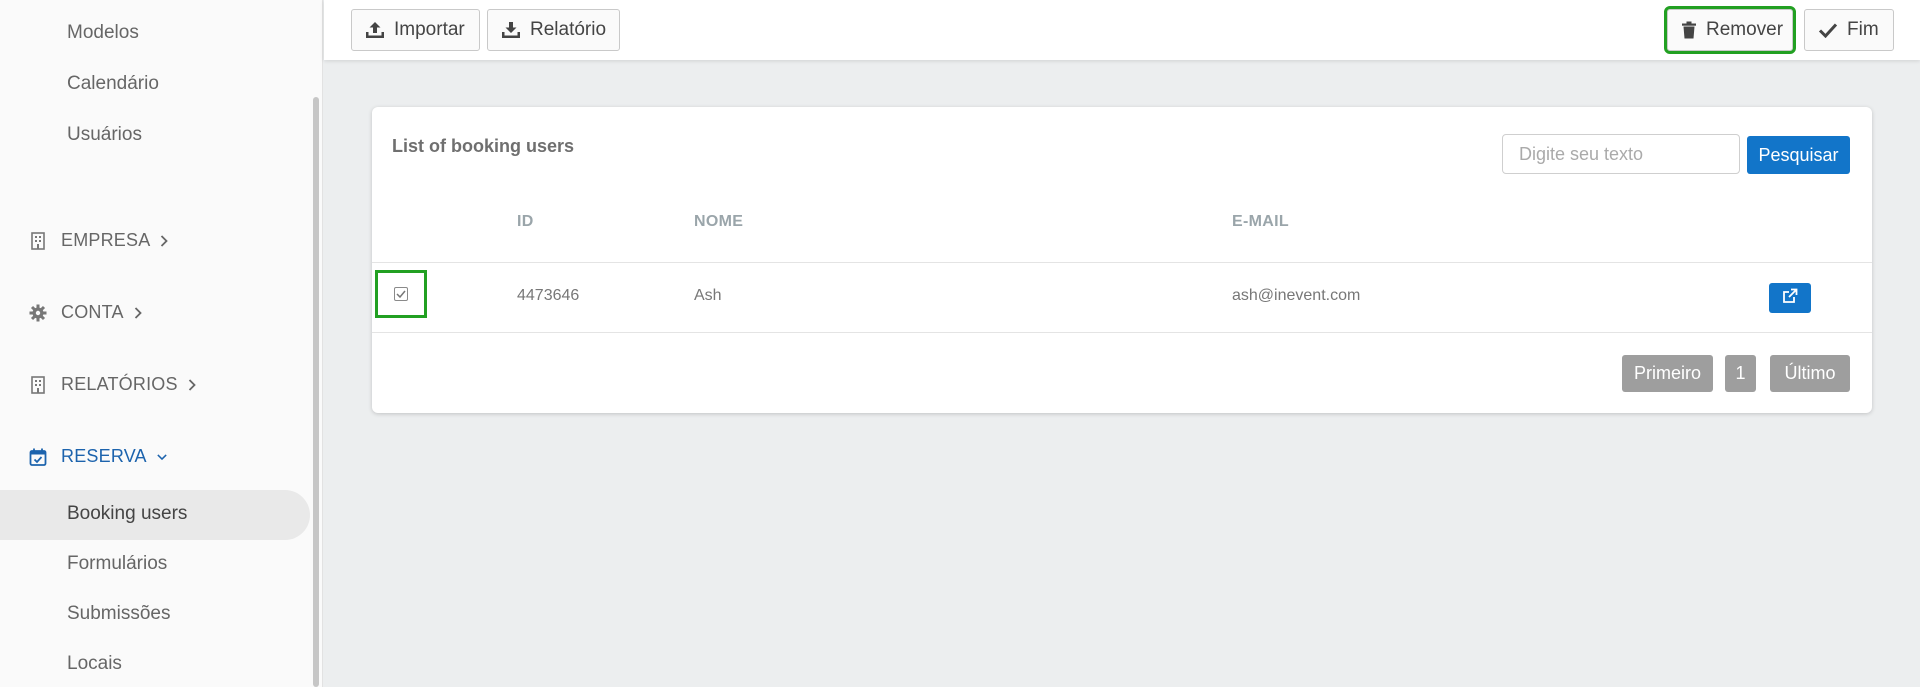  I want to click on report-button: Relatório, so click(553, 30).